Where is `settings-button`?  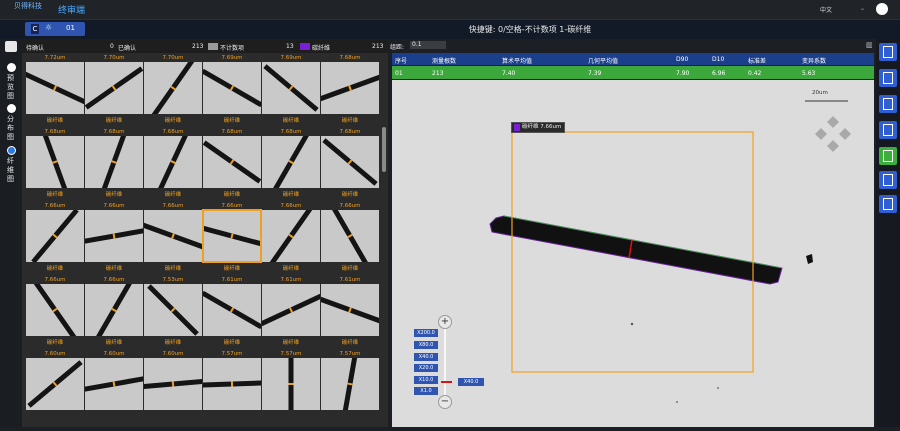 settings-button is located at coordinates (888, 180).